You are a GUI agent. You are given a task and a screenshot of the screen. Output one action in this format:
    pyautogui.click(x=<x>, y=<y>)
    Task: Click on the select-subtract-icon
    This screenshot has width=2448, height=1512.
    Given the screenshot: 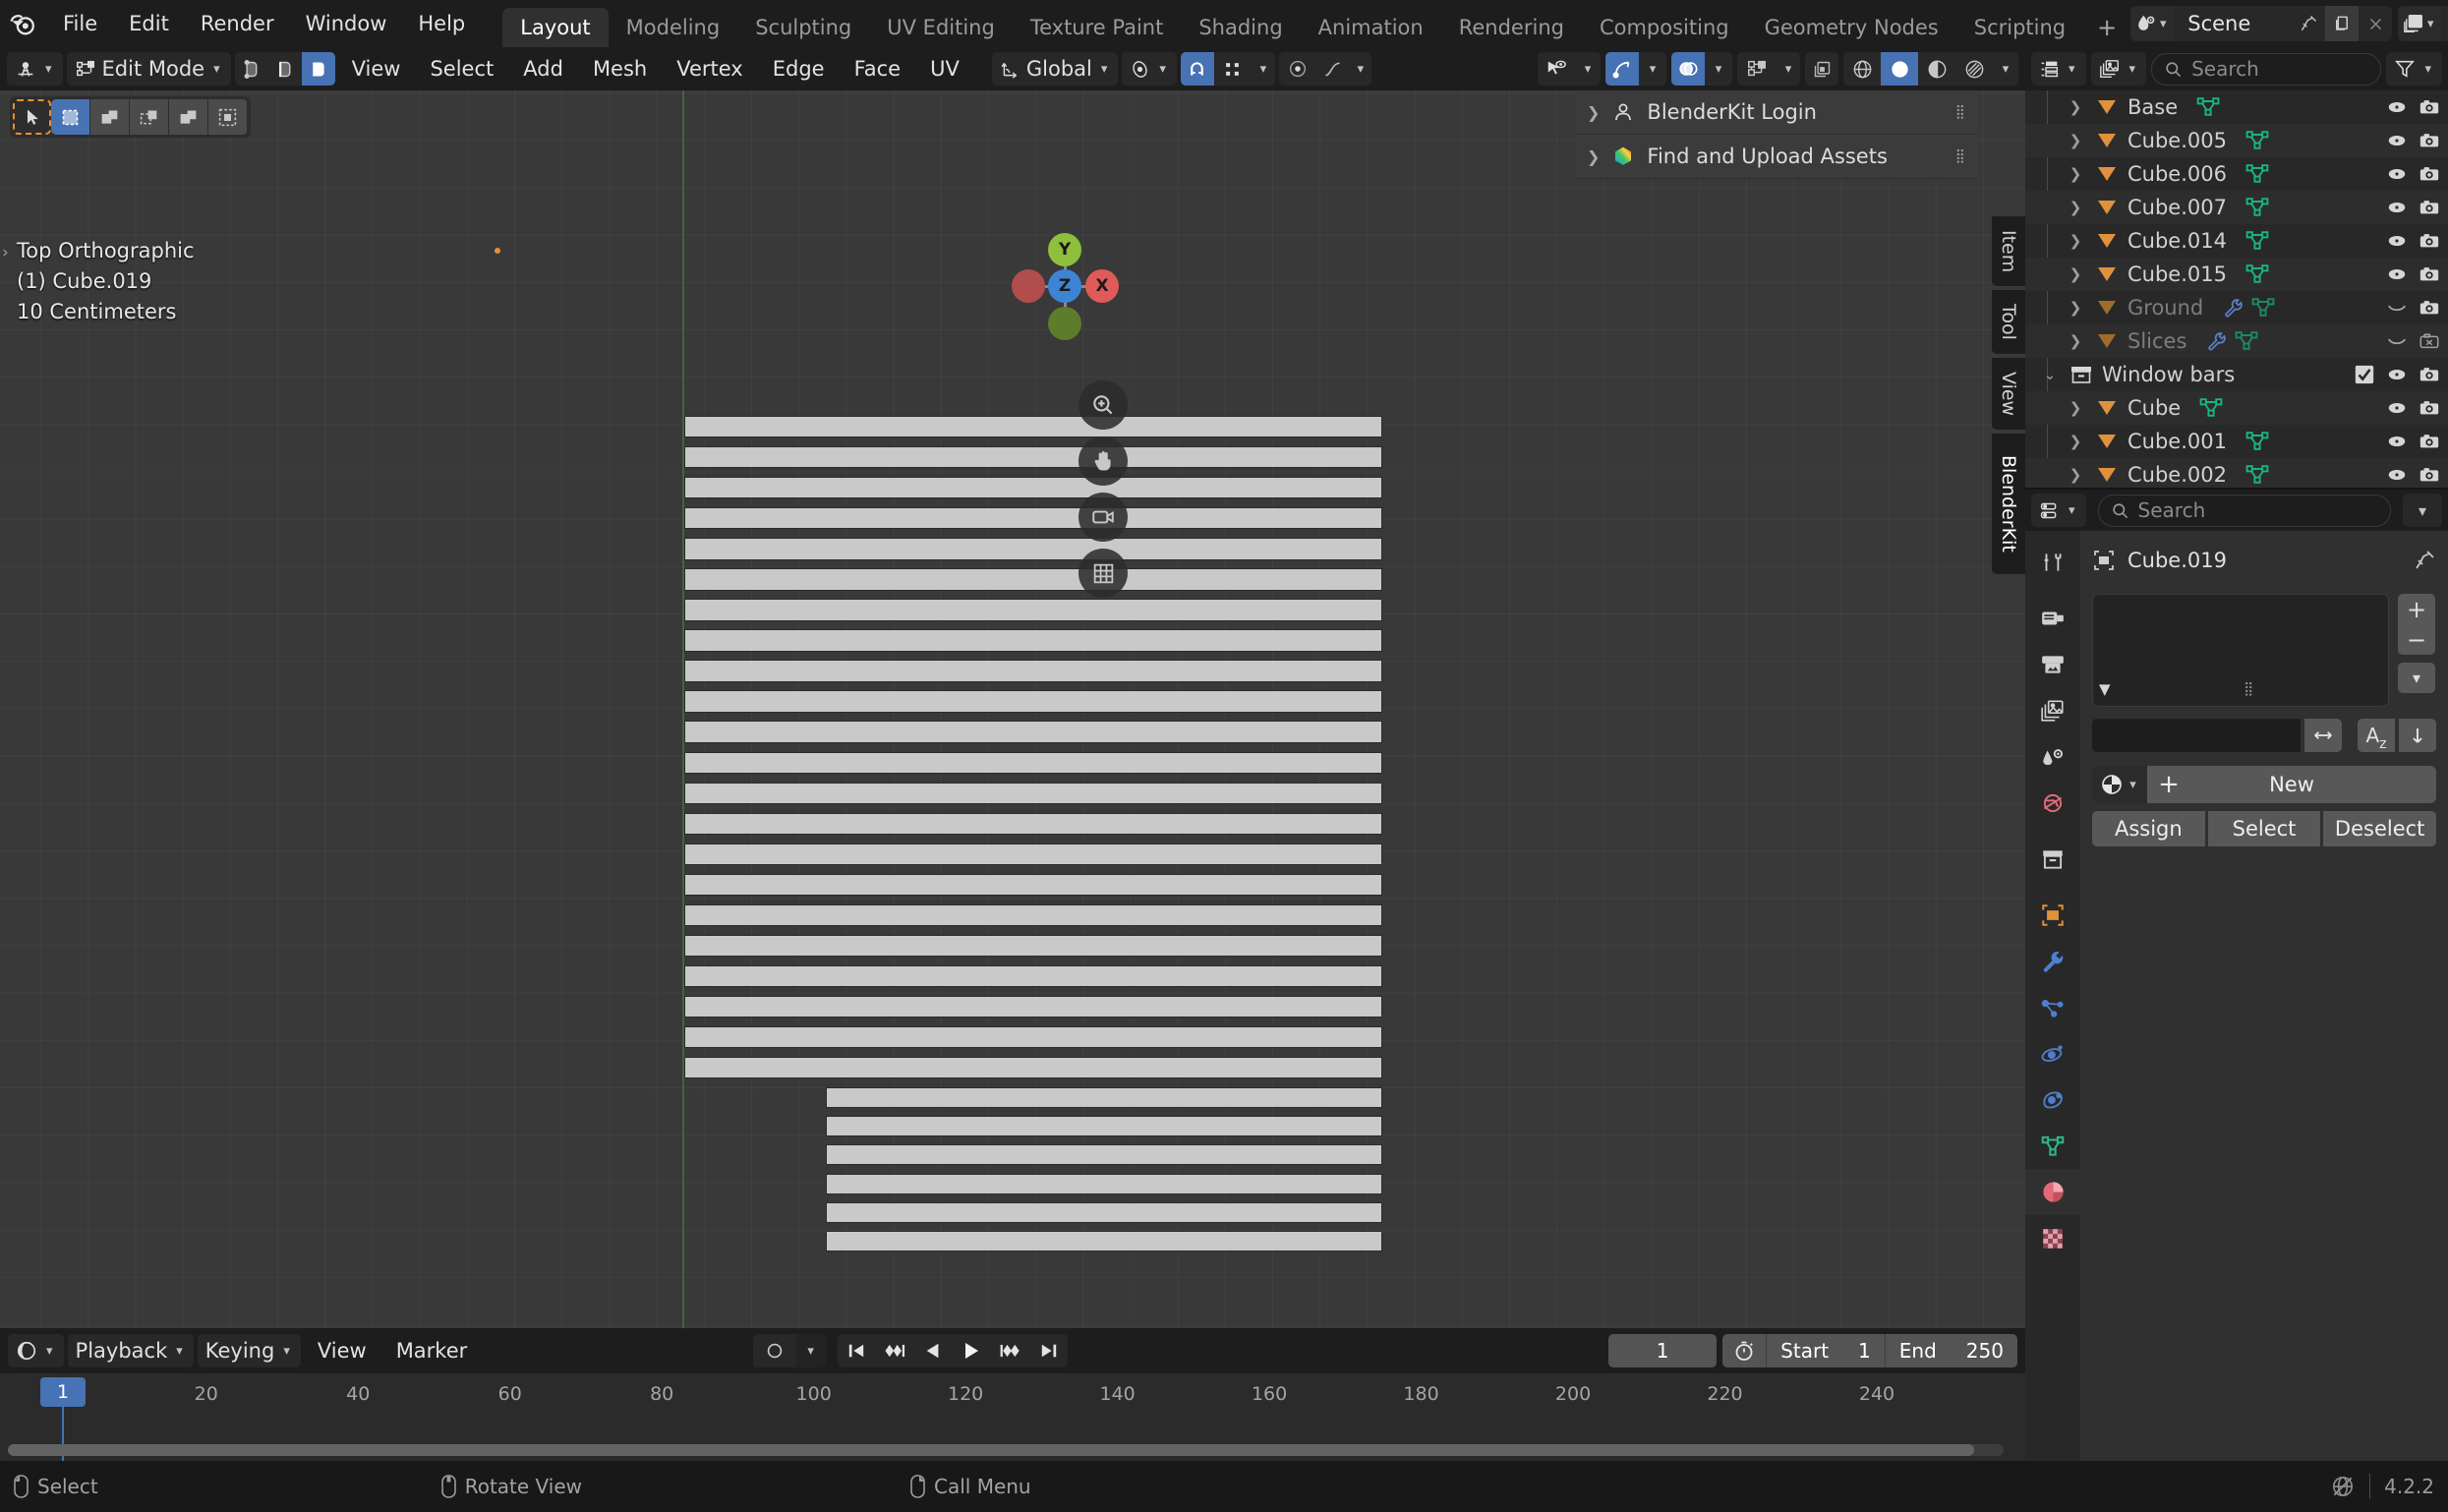 What is the action you would take?
    pyautogui.click(x=149, y=117)
    